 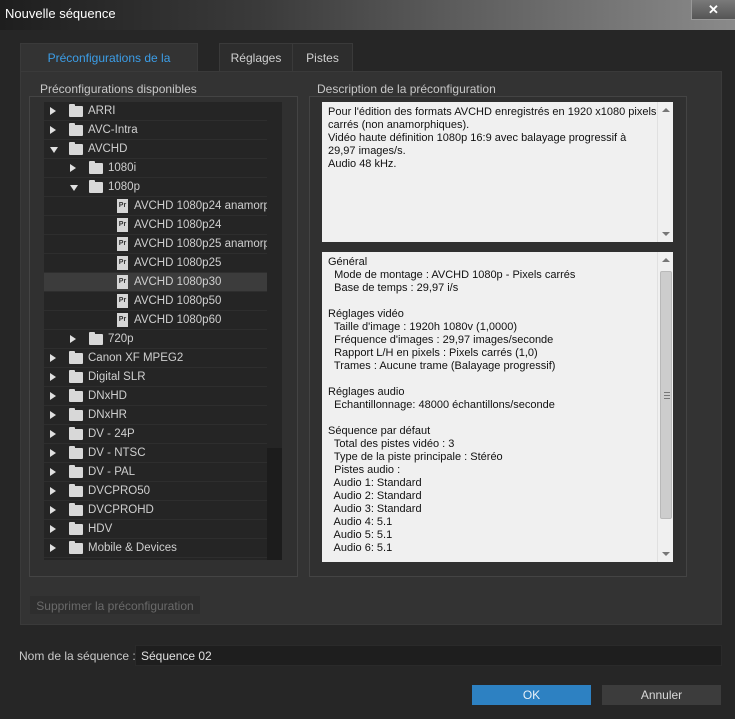 I want to click on description-scrollbar, so click(x=665, y=172).